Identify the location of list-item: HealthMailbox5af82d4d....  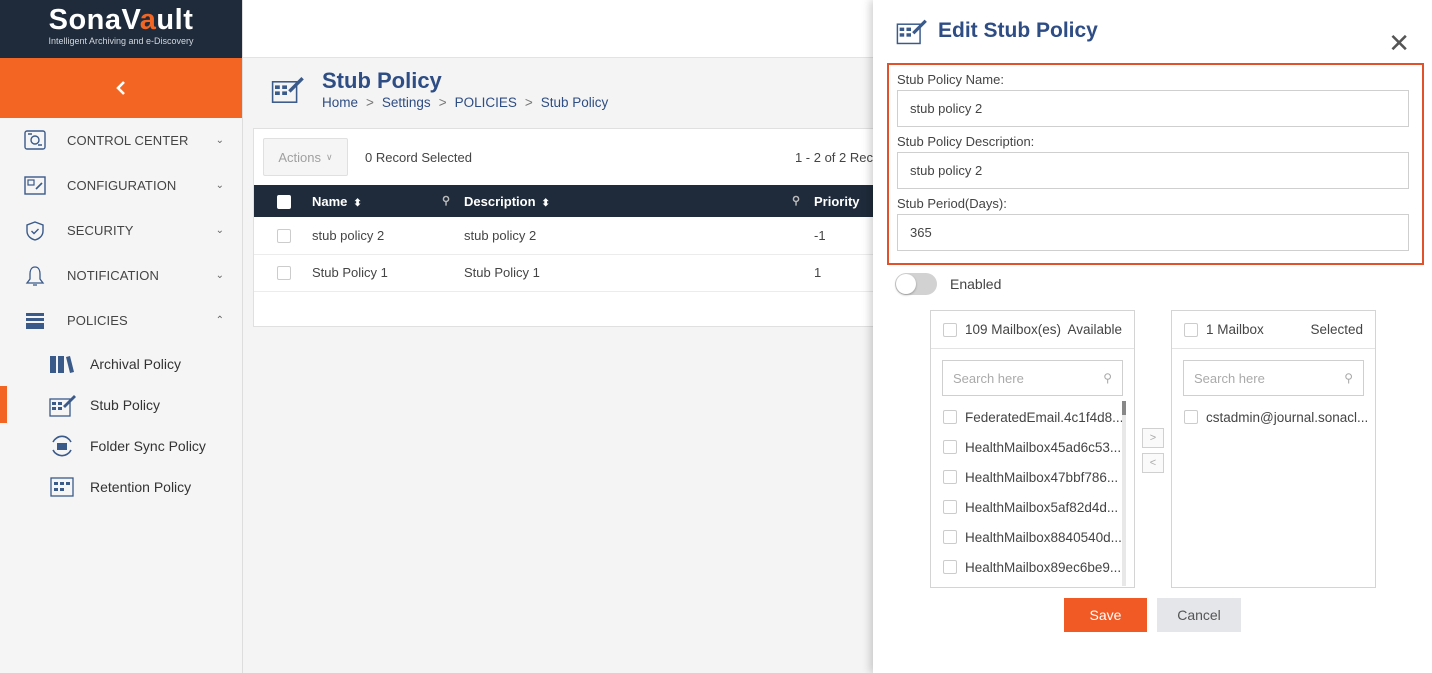
(1032, 507).